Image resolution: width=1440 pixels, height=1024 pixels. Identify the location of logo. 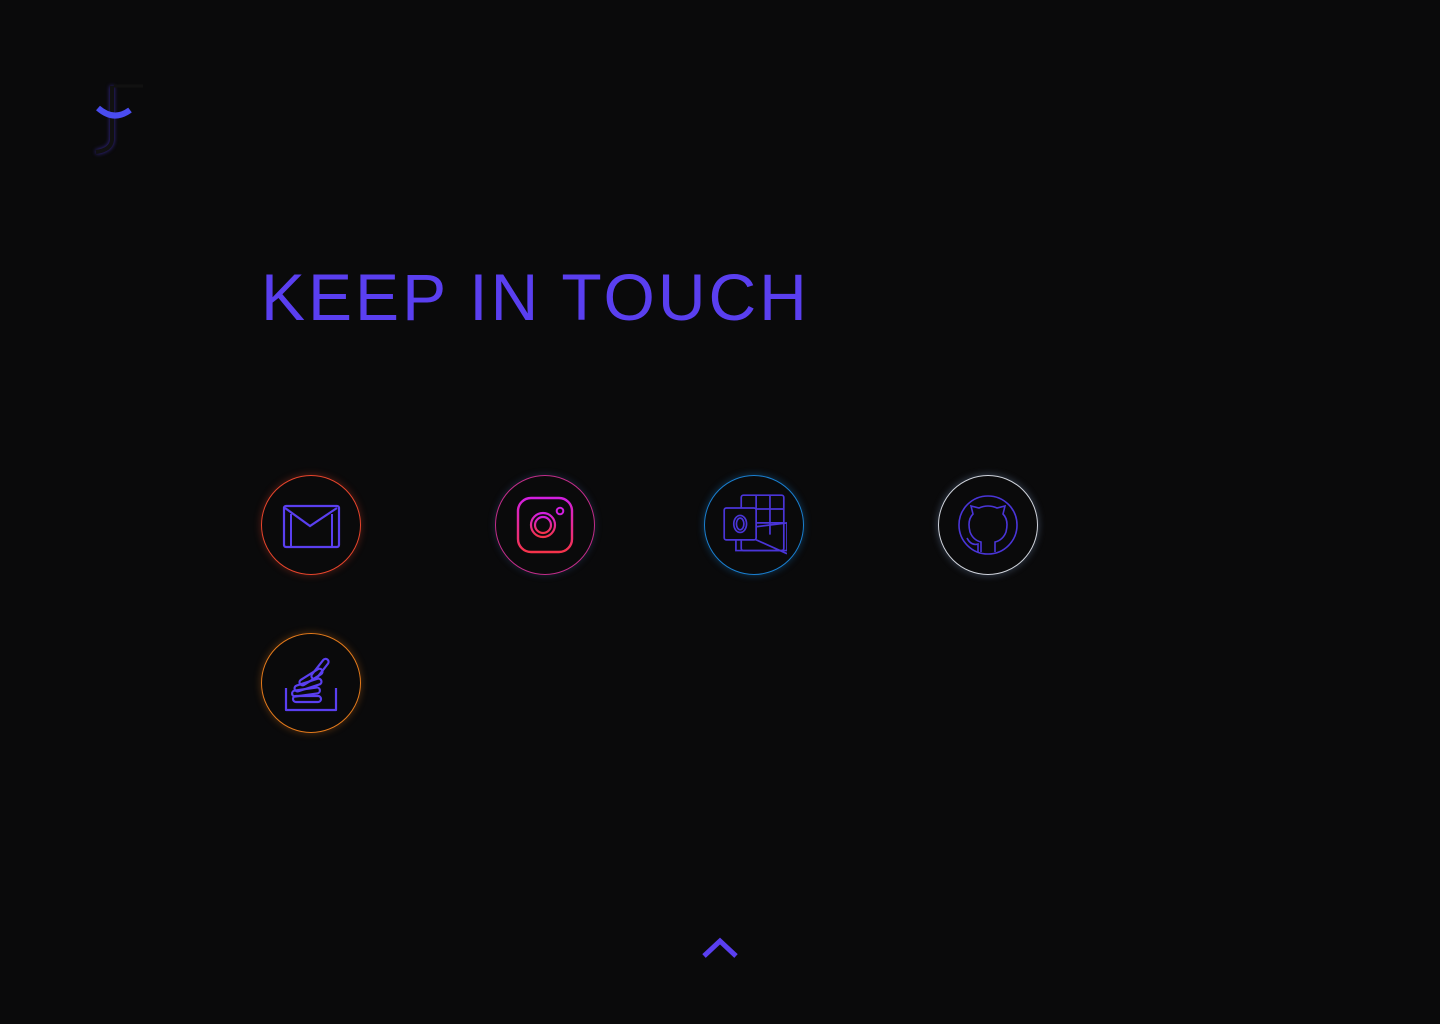
(118, 120).